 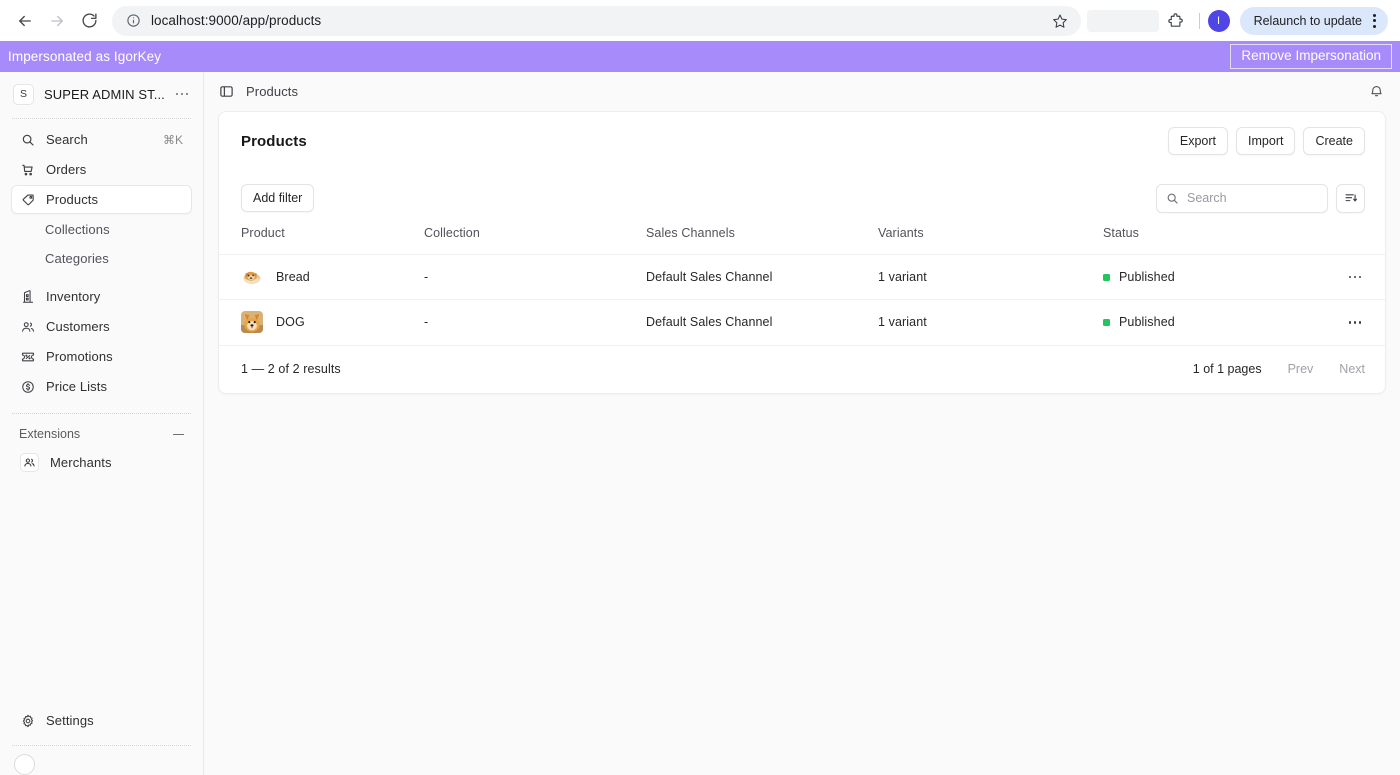 I want to click on bell-icon, so click(x=1376, y=92).